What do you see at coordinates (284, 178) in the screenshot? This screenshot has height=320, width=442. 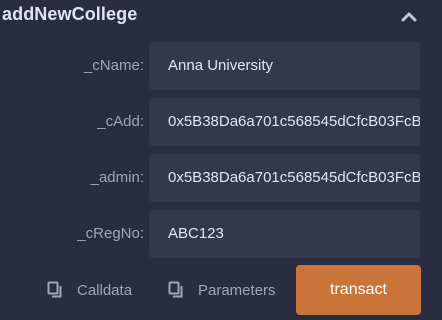 I see `admin-input` at bounding box center [284, 178].